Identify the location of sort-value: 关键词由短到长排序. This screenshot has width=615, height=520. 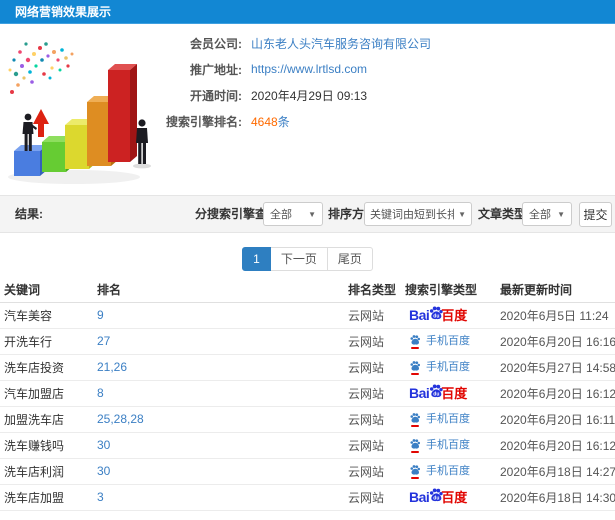
(412, 215).